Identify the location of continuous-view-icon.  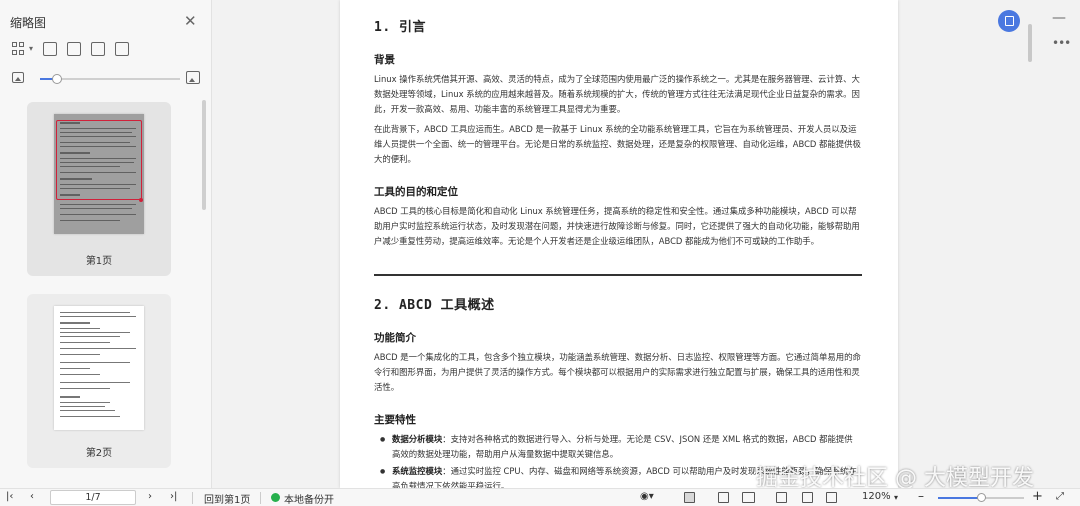
(723, 497).